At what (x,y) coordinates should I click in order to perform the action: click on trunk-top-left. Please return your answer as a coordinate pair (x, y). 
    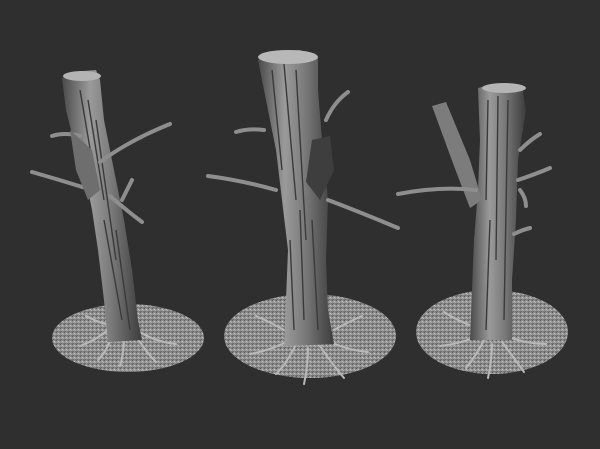
    Looking at the image, I should click on (82, 76).